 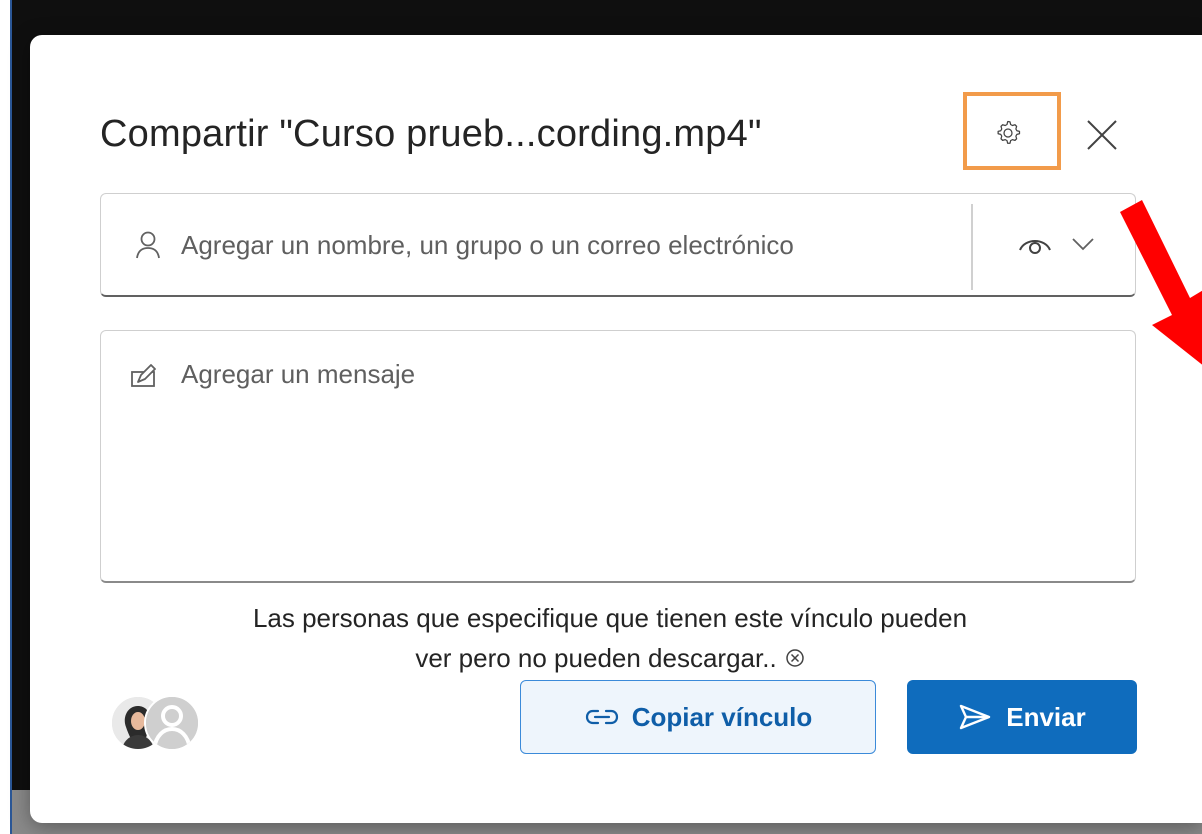 I want to click on link-icon, so click(x=601, y=717).